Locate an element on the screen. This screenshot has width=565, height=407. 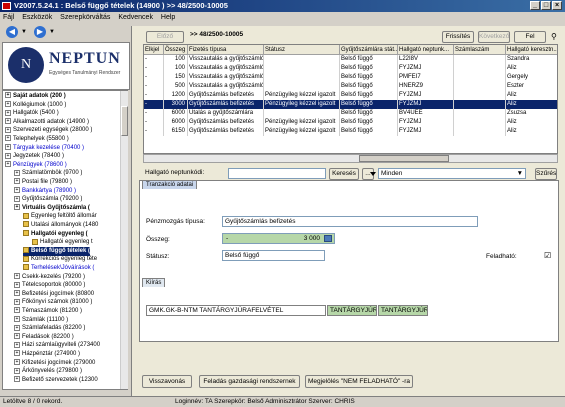
menu-role-switch: Szerepkörváltás is located at coordinates (85, 17).